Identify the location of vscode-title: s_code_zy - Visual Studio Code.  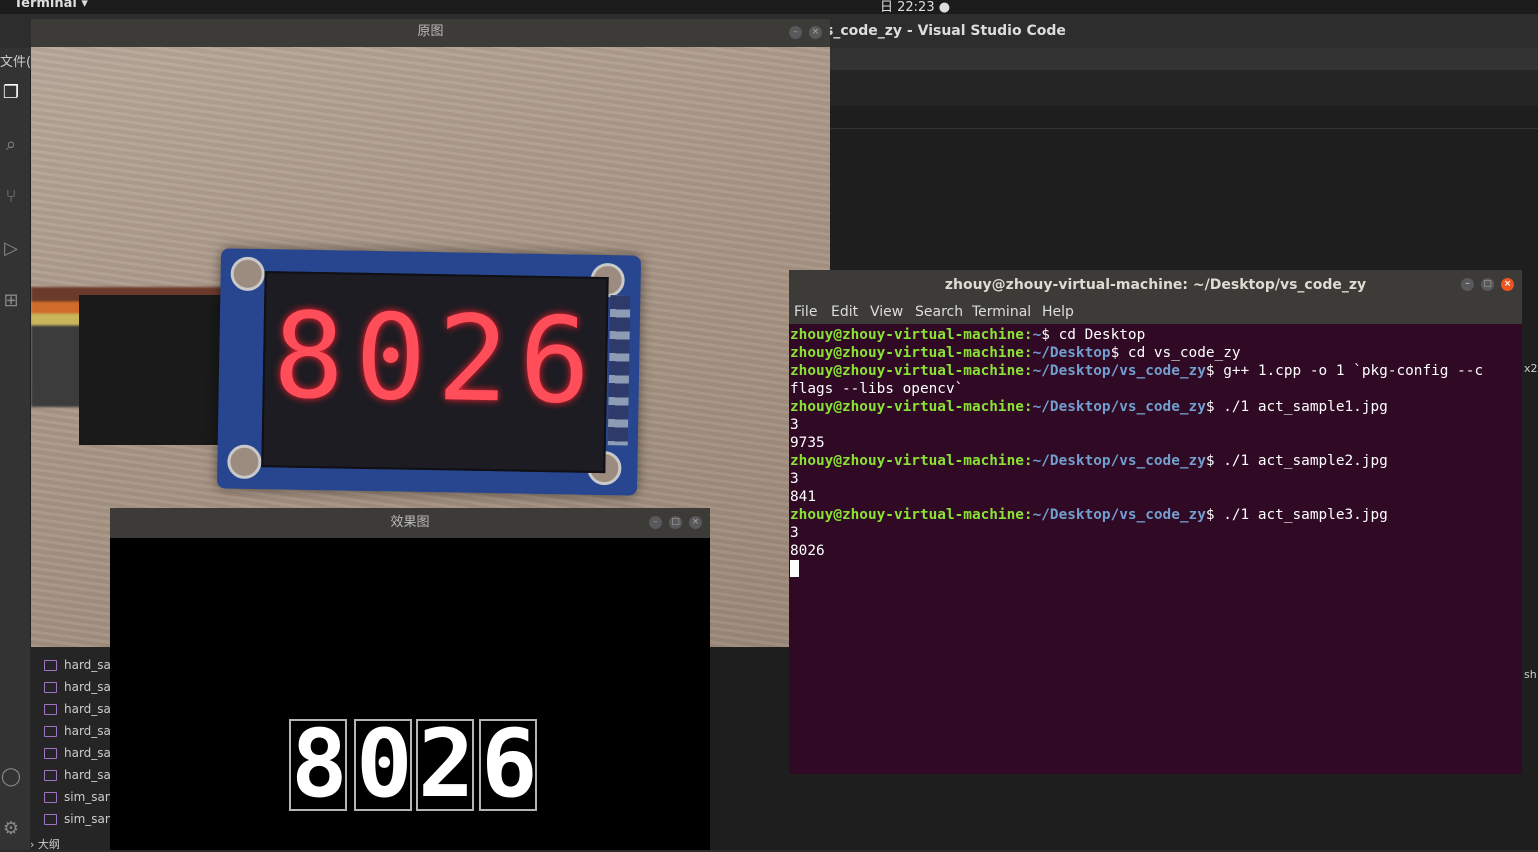
(945, 31).